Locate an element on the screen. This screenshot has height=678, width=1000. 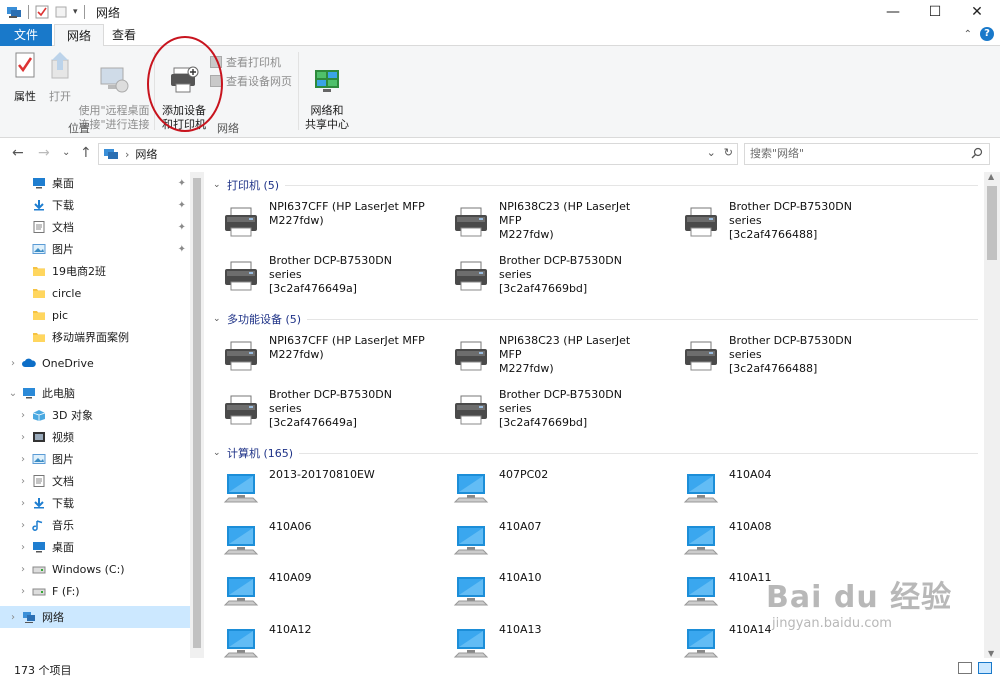
group-header: ⌄ 计算机 (165) is located at coordinates (595, 453).